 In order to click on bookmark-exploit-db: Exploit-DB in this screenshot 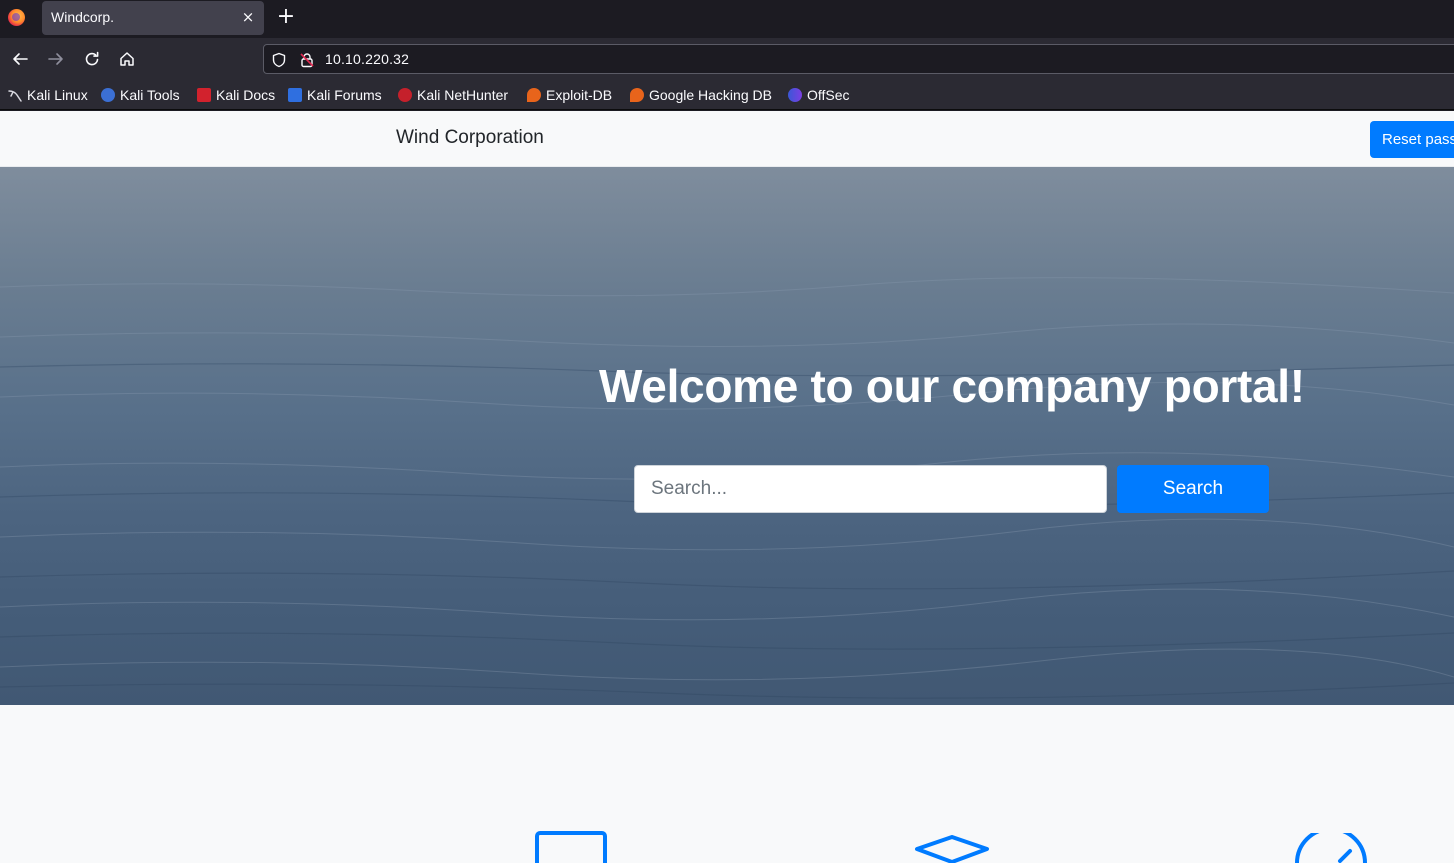, I will do `click(569, 95)`.